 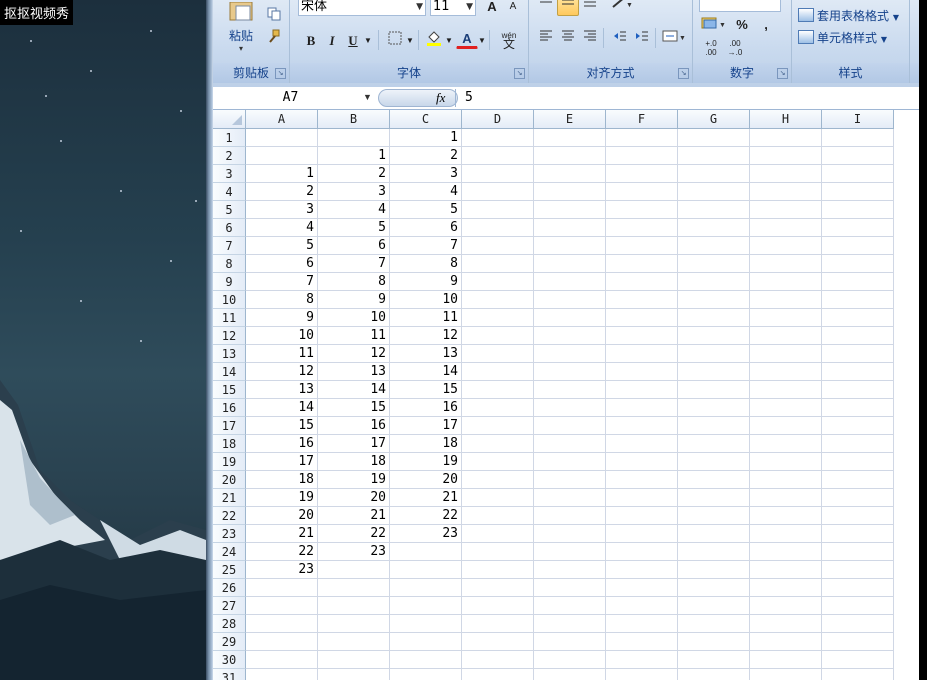 I want to click on select-all-button, so click(x=229, y=119).